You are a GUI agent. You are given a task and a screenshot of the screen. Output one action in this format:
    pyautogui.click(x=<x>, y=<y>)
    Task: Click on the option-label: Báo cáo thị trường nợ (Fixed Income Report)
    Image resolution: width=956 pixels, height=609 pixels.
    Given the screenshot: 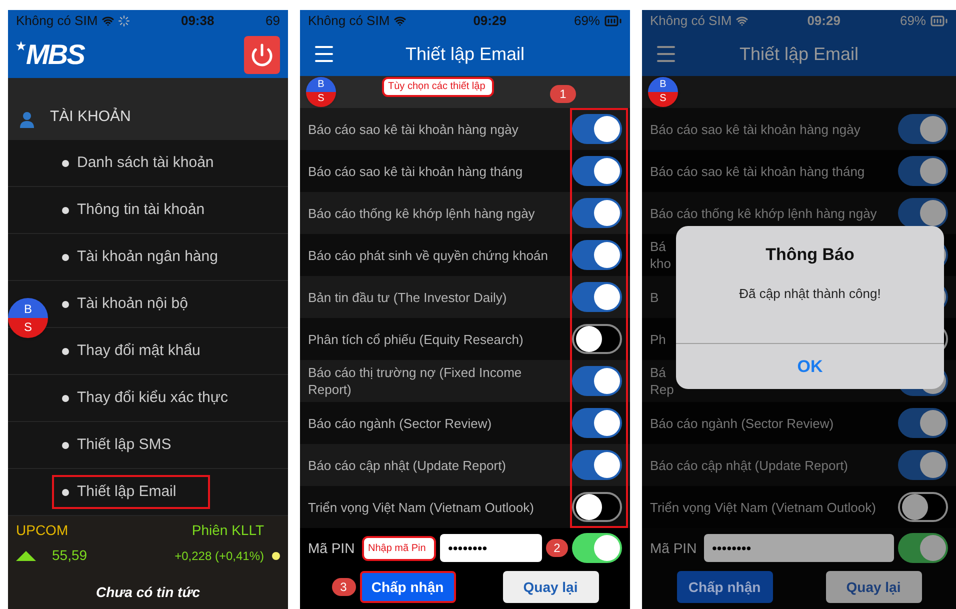 What is the action you would take?
    pyautogui.click(x=415, y=381)
    